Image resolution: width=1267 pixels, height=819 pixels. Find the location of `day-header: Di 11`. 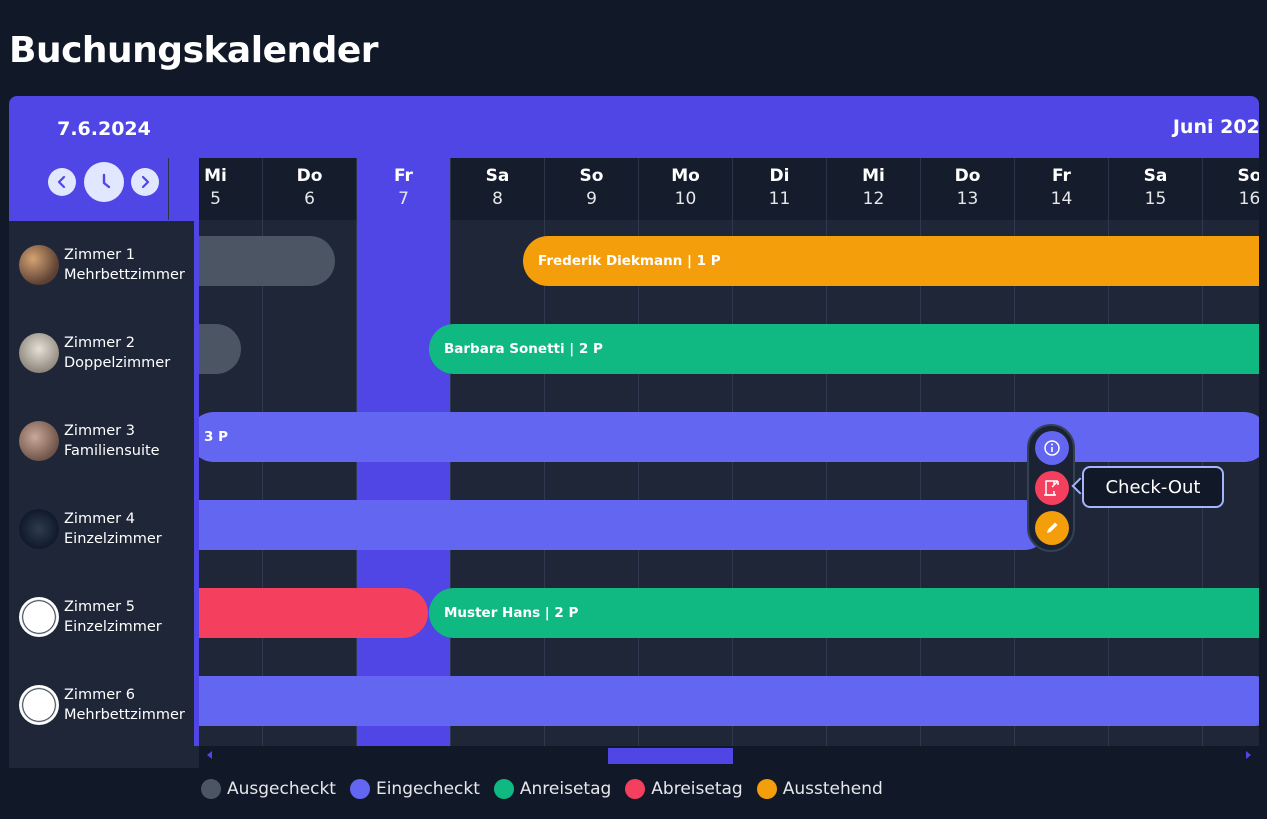

day-header: Di 11 is located at coordinates (779, 189).